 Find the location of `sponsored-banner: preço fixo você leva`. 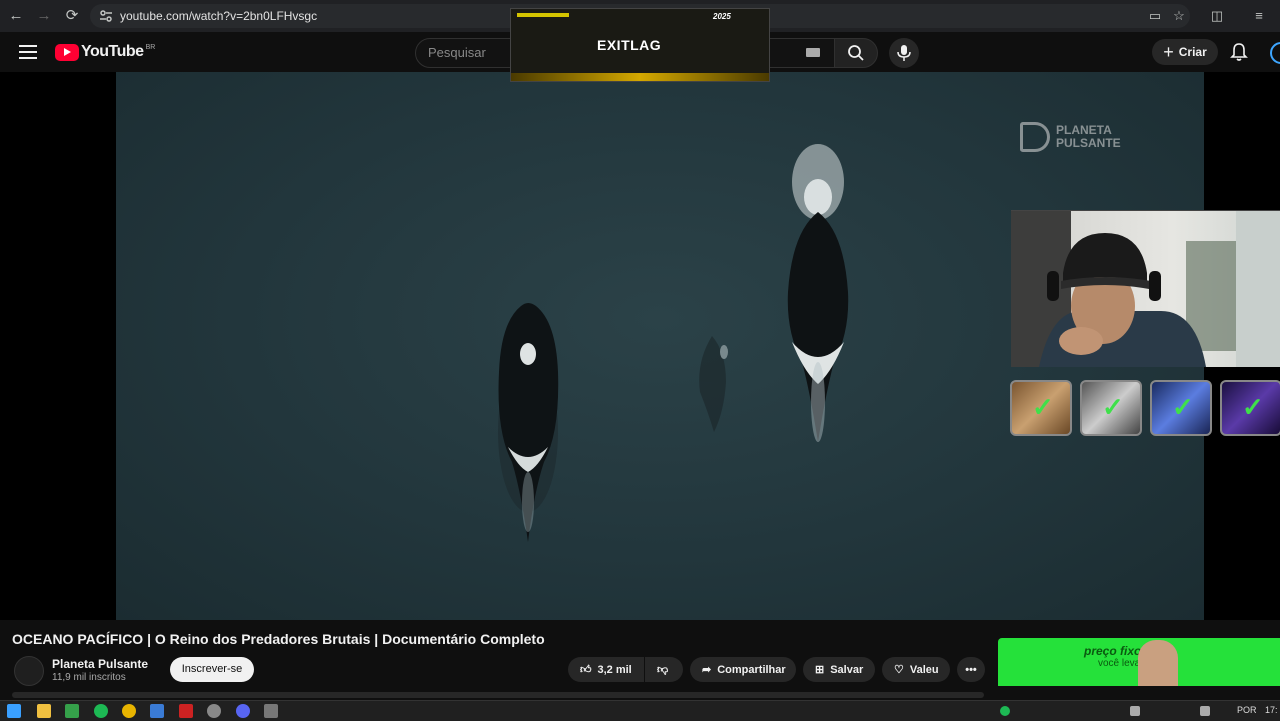

sponsored-banner: preço fixo você leva is located at coordinates (1139, 662).